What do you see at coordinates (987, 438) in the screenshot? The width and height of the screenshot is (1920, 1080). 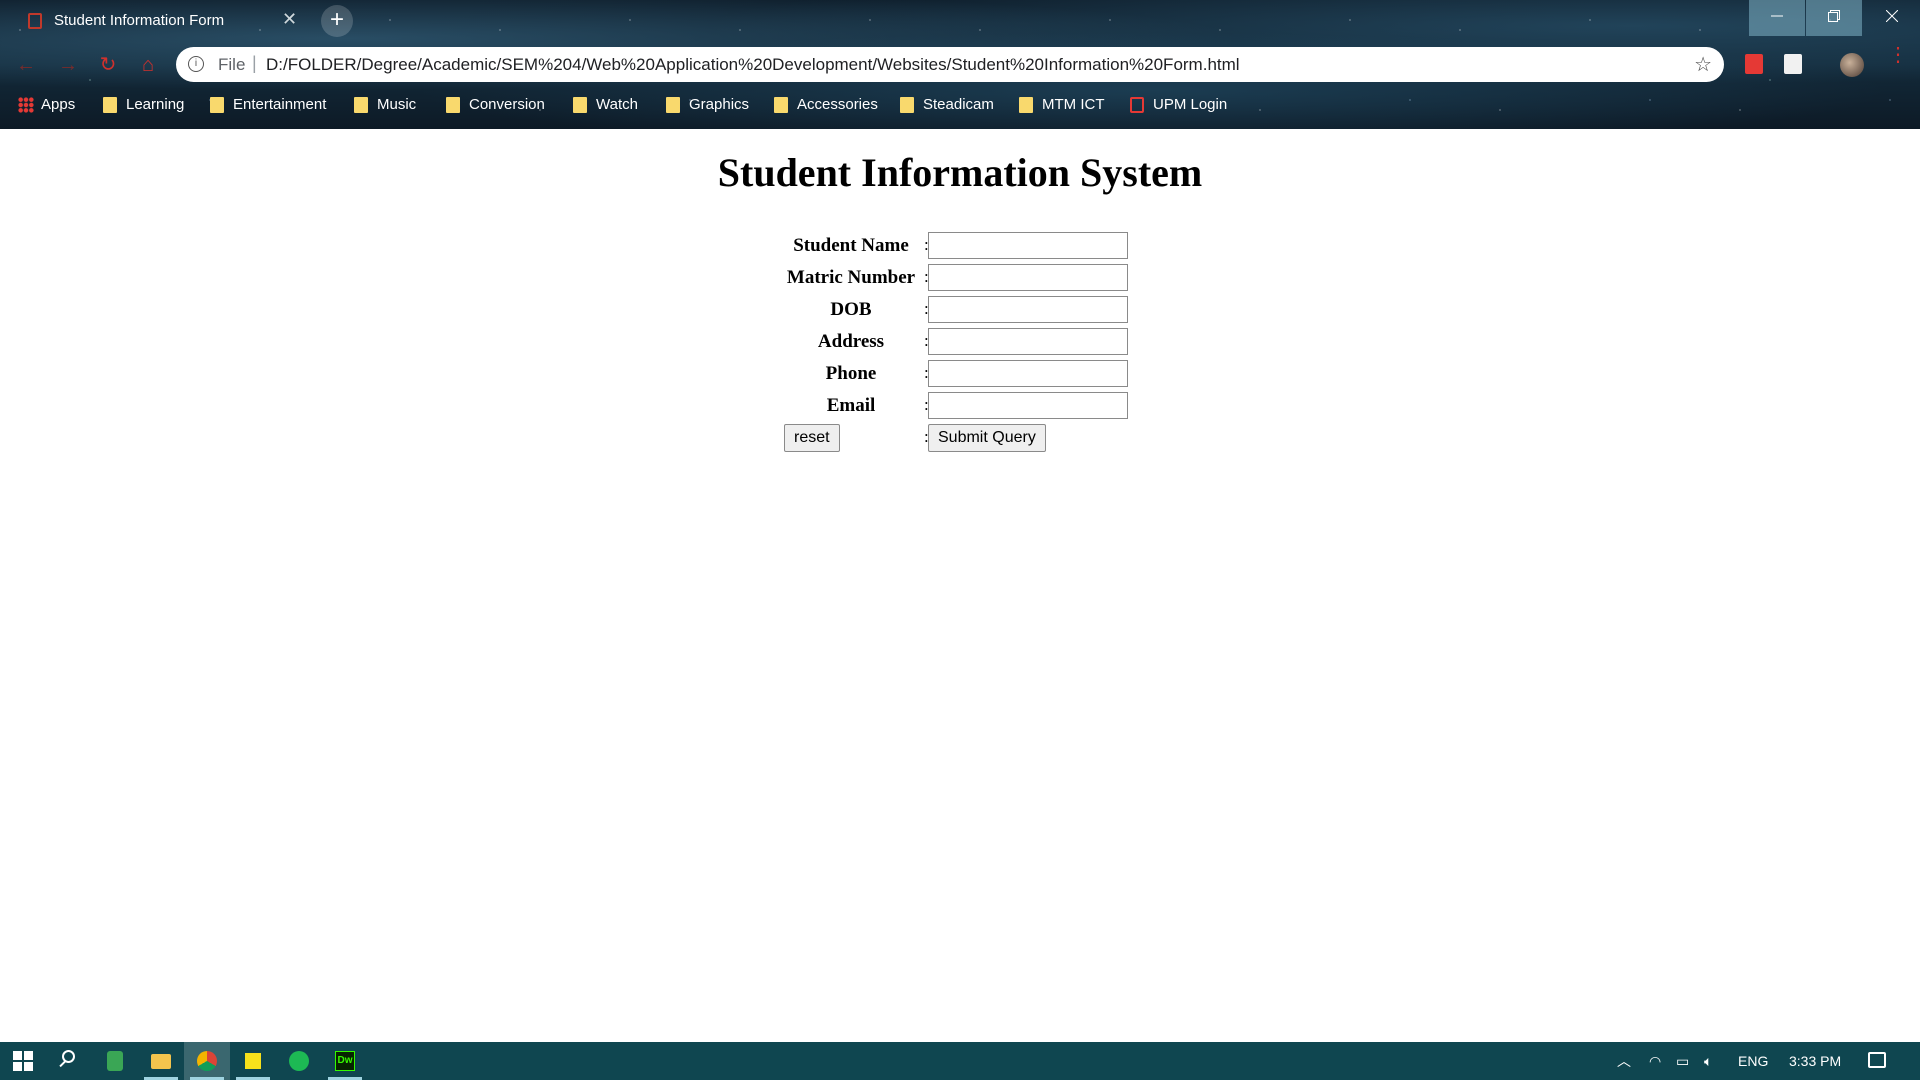 I see `submit-button: Submit Query` at bounding box center [987, 438].